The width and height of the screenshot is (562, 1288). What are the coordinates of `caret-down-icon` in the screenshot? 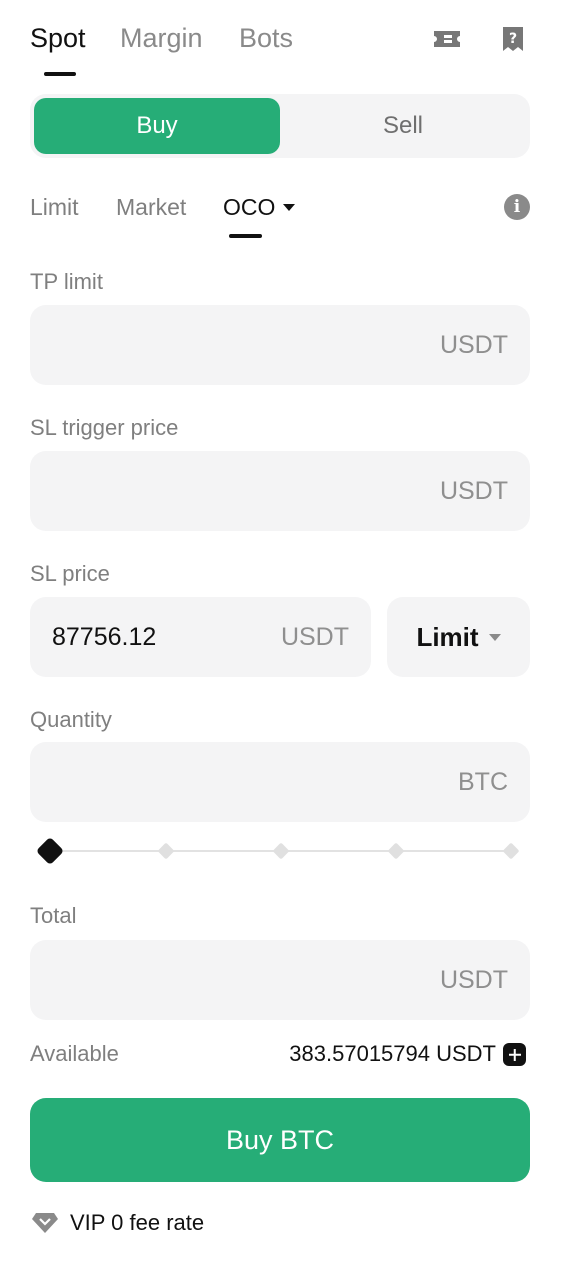 It's located at (289, 207).